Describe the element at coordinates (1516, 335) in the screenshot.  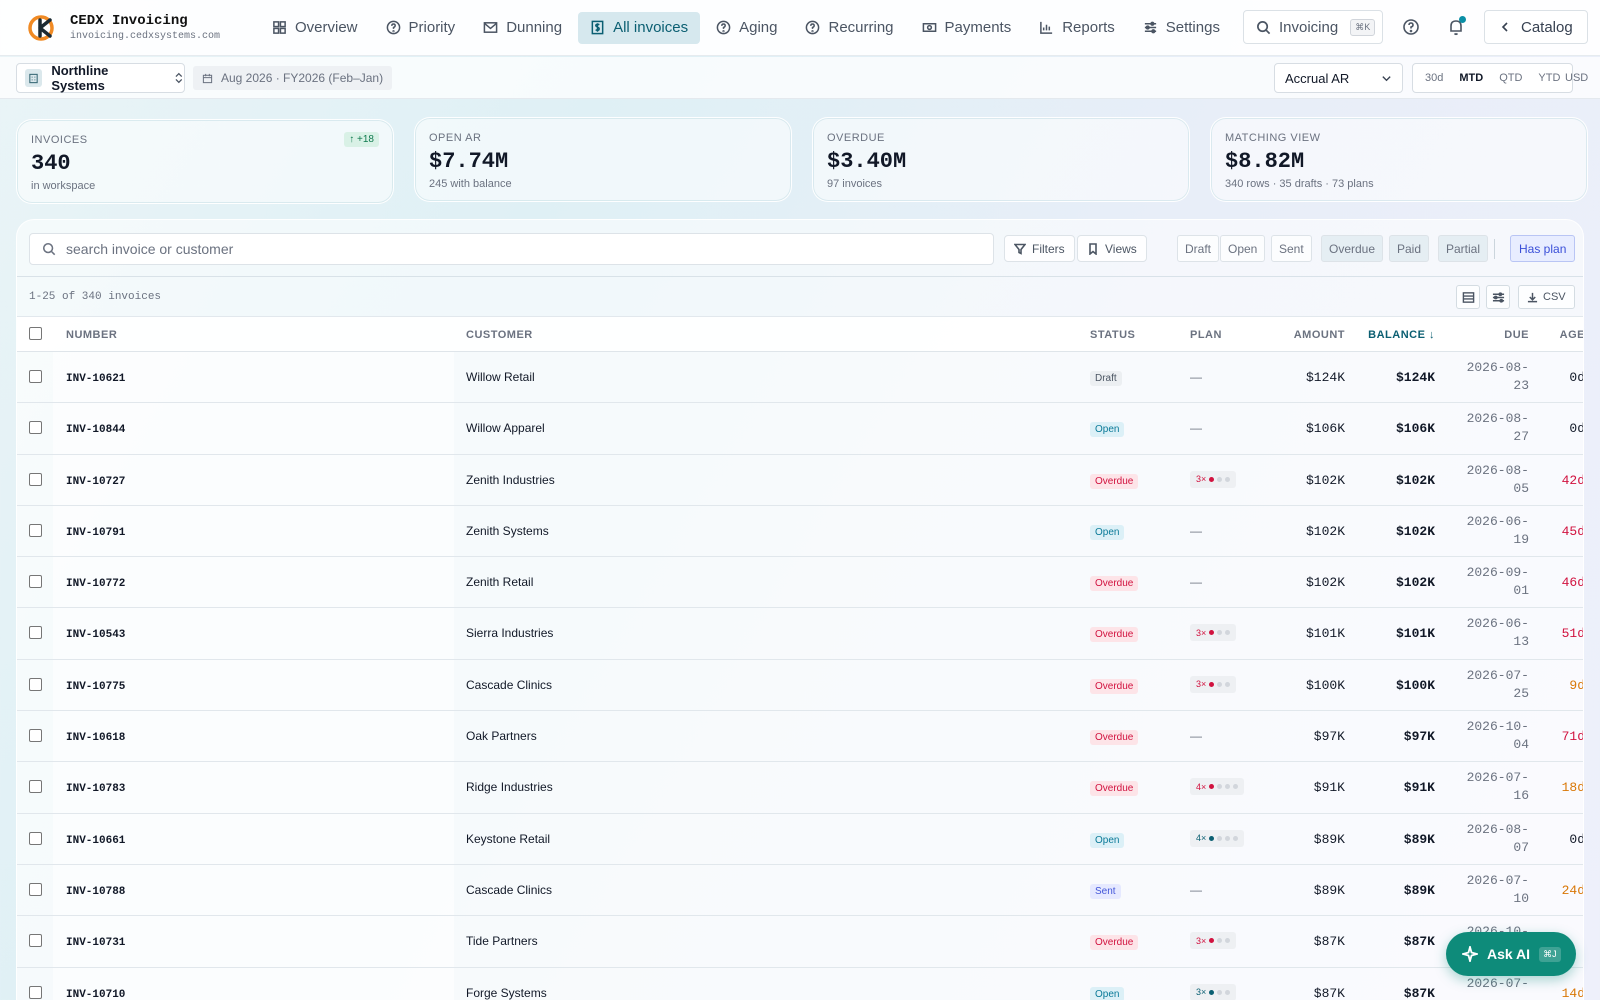
I see `column-header-due: Due` at that location.